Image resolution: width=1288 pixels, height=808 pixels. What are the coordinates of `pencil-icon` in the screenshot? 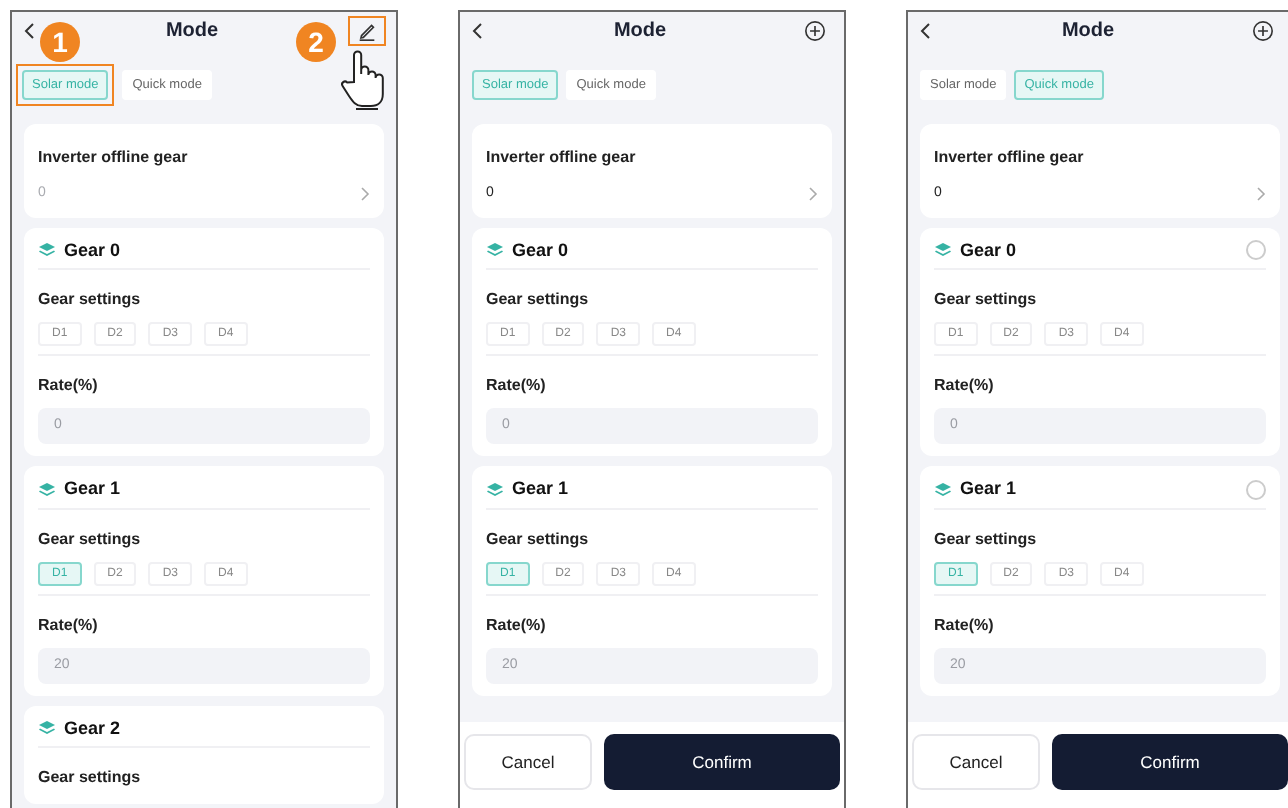 It's located at (366, 30).